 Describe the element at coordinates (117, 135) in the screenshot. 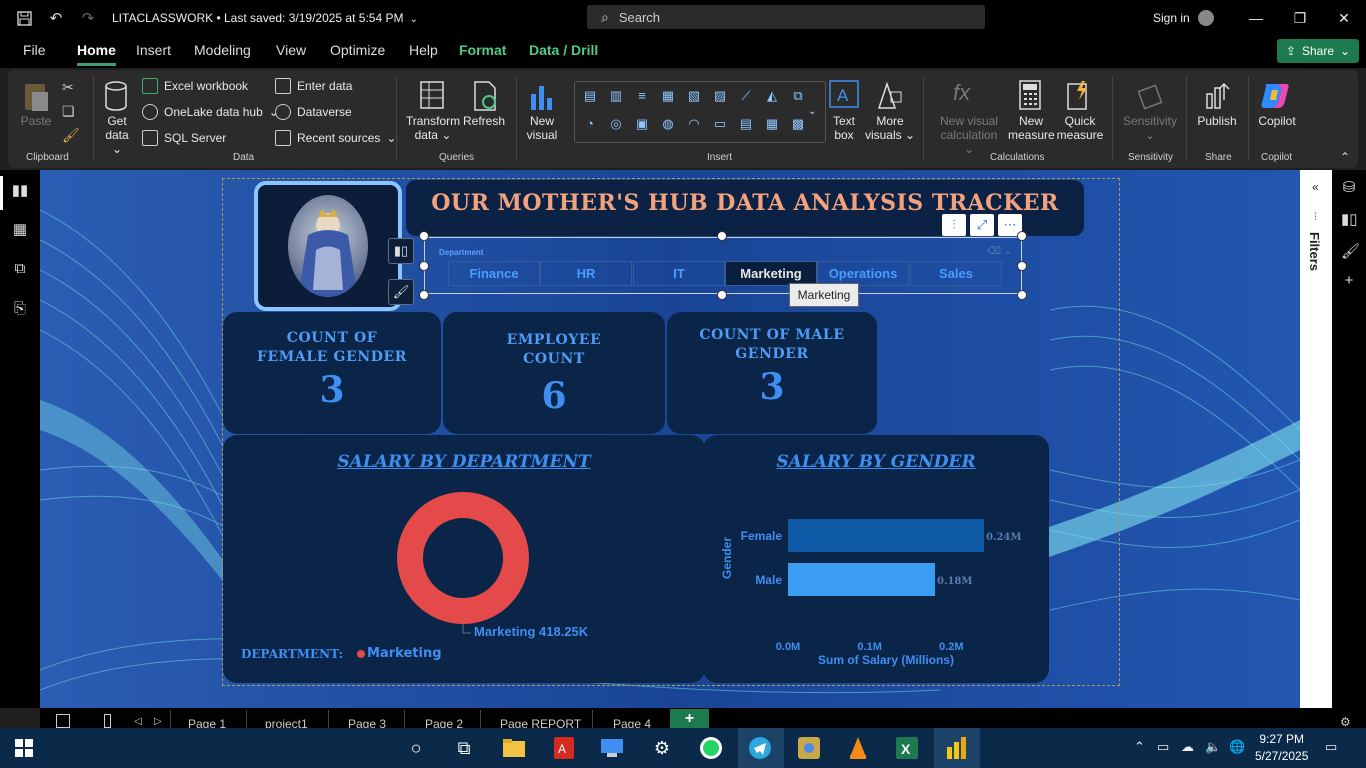

I see `get-data-button: Get data ⌄` at that location.